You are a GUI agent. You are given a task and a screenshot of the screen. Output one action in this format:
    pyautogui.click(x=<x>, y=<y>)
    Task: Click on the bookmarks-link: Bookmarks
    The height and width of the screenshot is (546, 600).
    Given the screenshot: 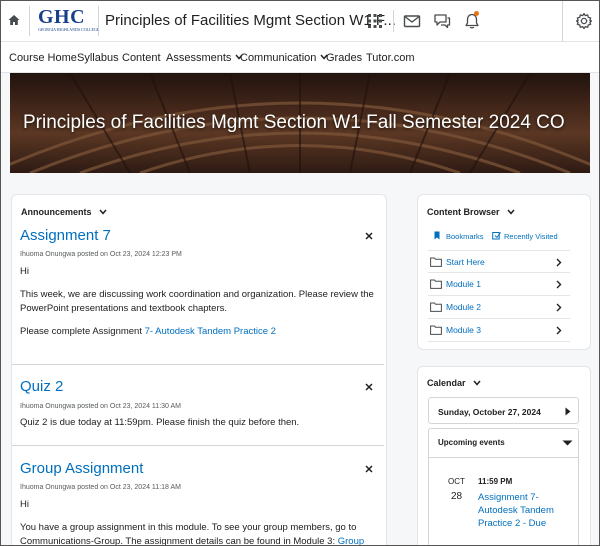 What is the action you would take?
    pyautogui.click(x=459, y=236)
    